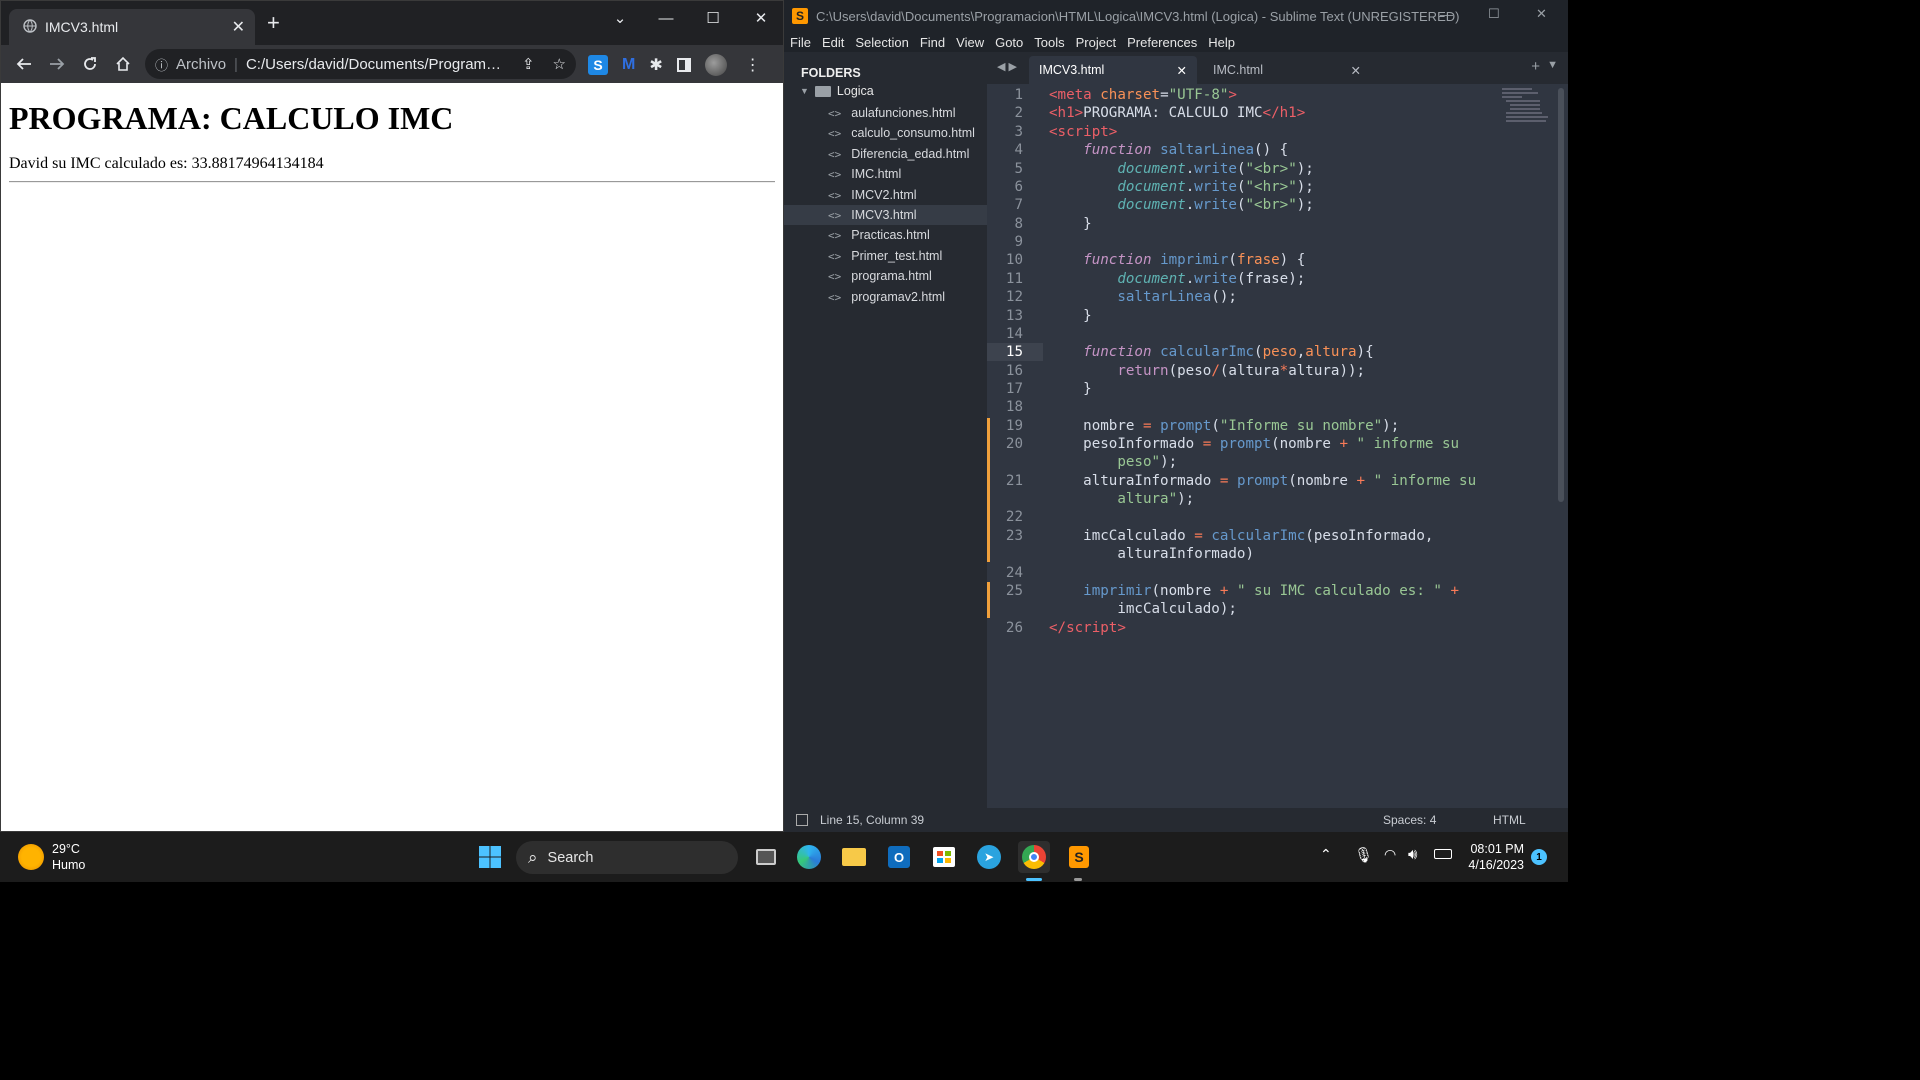 The width and height of the screenshot is (1920, 1080). What do you see at coordinates (1096, 42) in the screenshot?
I see `menu-project: Project` at bounding box center [1096, 42].